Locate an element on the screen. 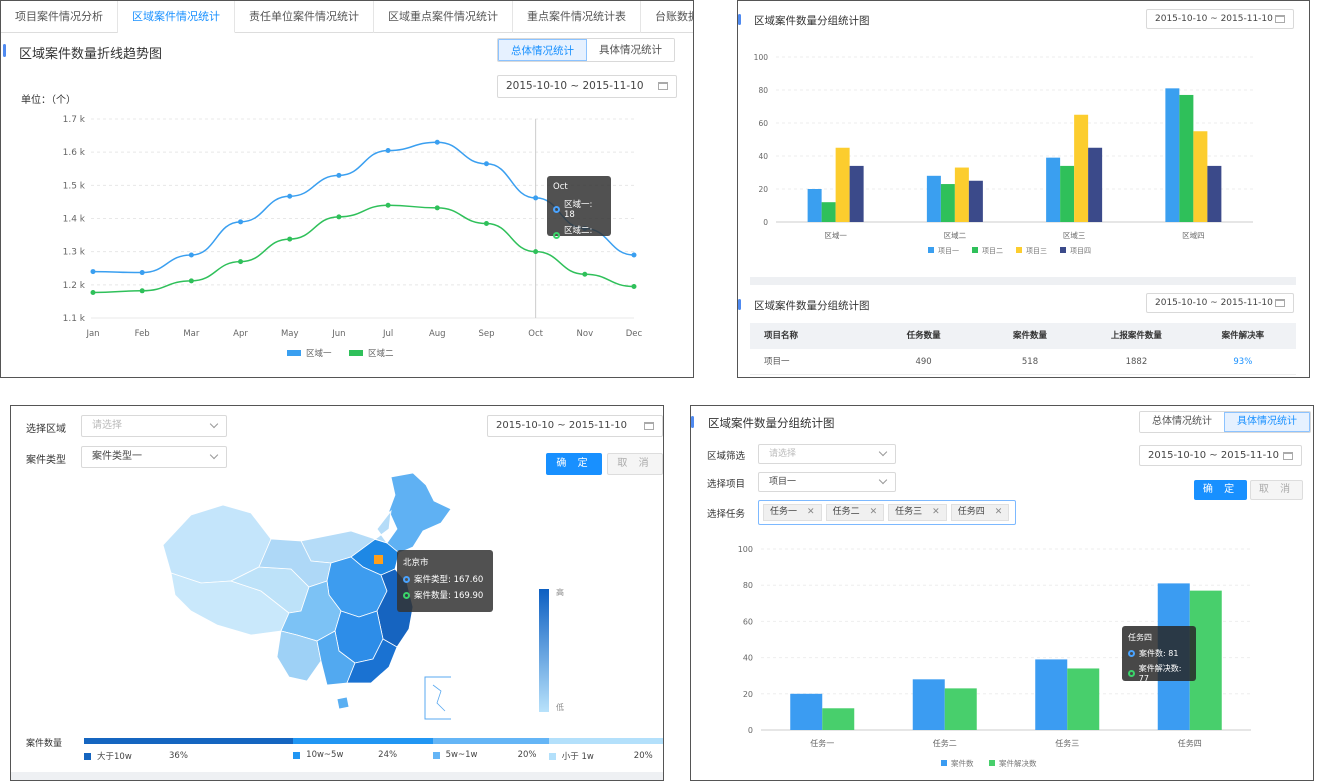 The width and height of the screenshot is (1319, 781). beijing-highlight is located at coordinates (378, 559).